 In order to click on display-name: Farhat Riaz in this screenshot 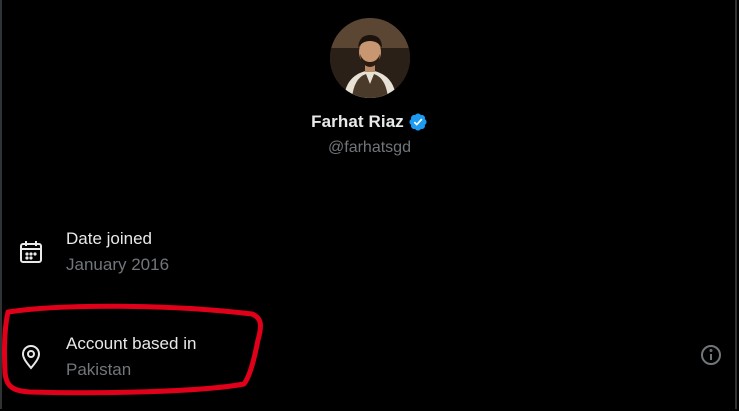, I will do `click(357, 122)`.